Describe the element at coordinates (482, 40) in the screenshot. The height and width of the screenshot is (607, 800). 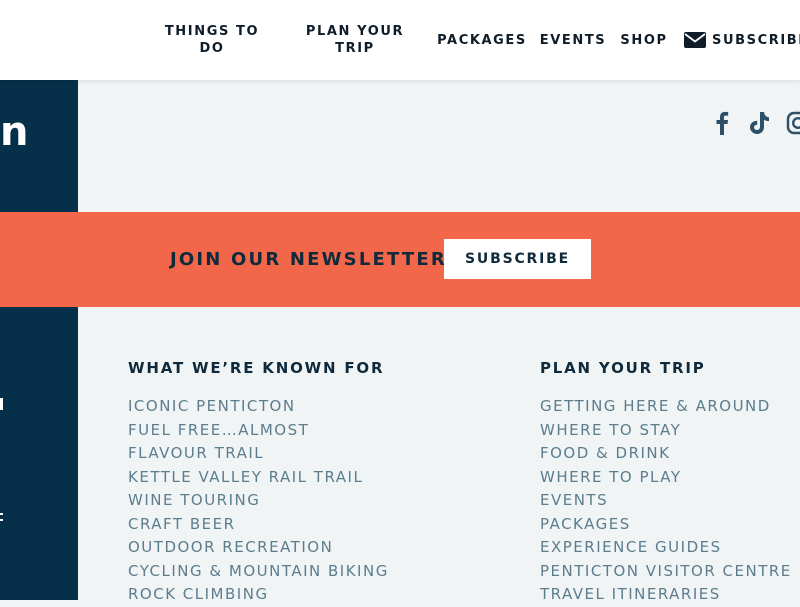
I see `nav-packages: PACKAGES` at that location.